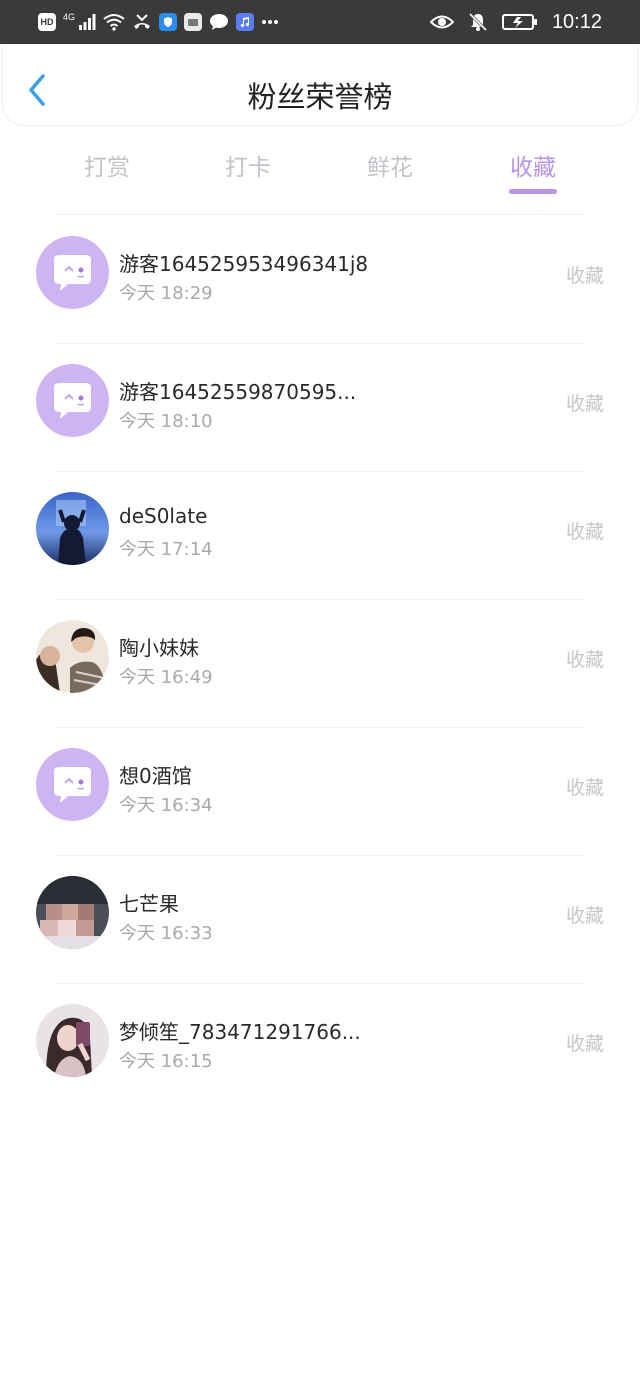 The image size is (640, 1387). Describe the element at coordinates (320, 1047) in the screenshot. I see `list-item: 梦倾笙_783471291766... 今天 16:15 收藏` at that location.